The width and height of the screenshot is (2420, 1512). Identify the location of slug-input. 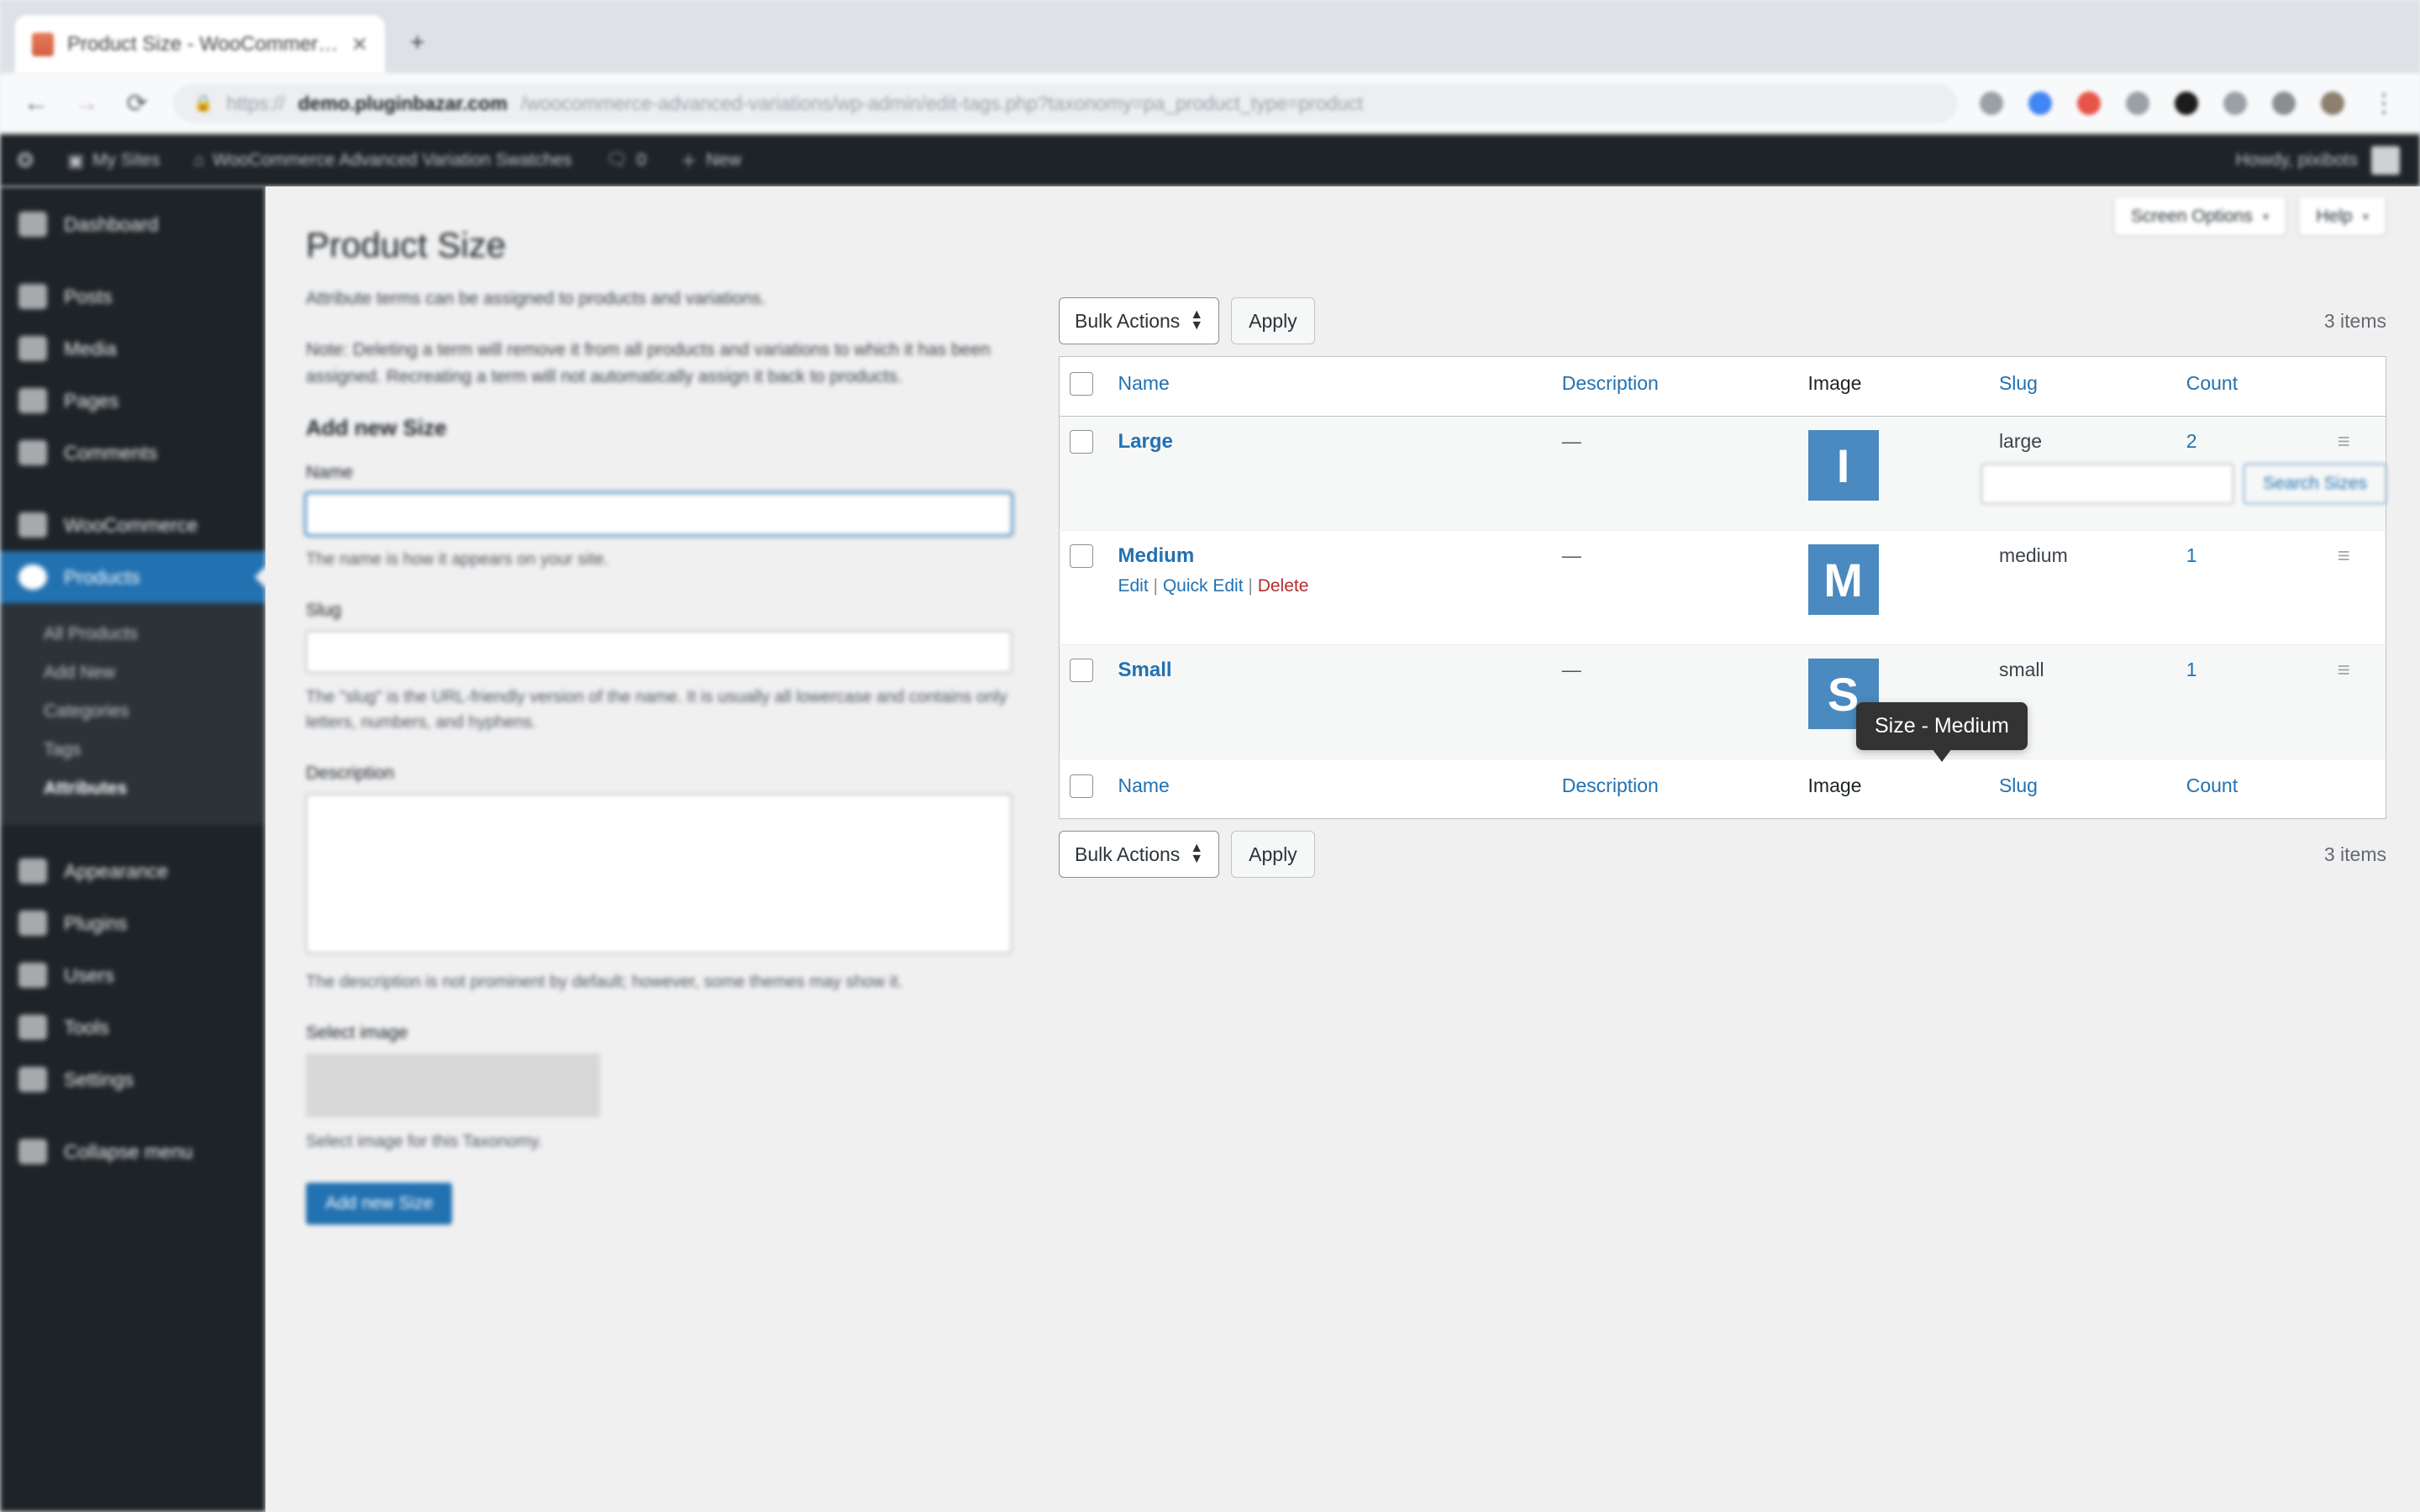
(659, 651).